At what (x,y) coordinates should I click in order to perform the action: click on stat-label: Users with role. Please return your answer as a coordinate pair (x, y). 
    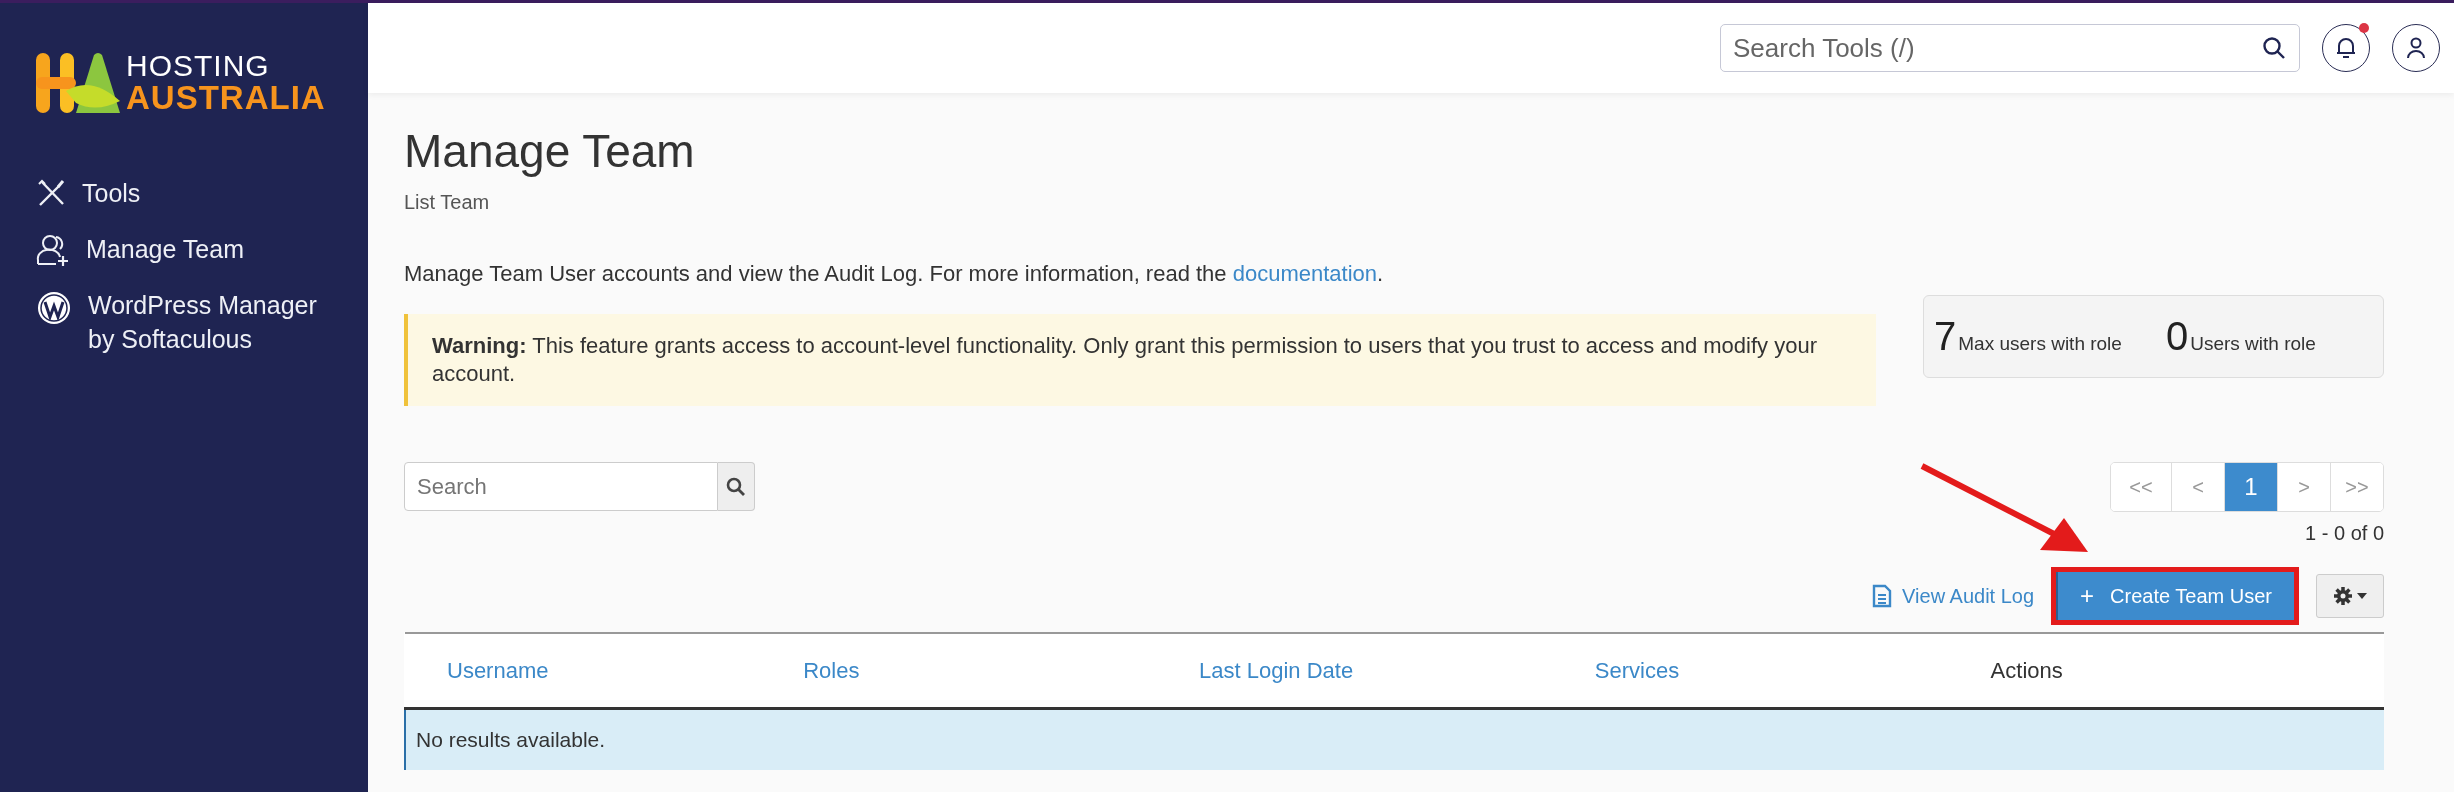
    Looking at the image, I should click on (2253, 344).